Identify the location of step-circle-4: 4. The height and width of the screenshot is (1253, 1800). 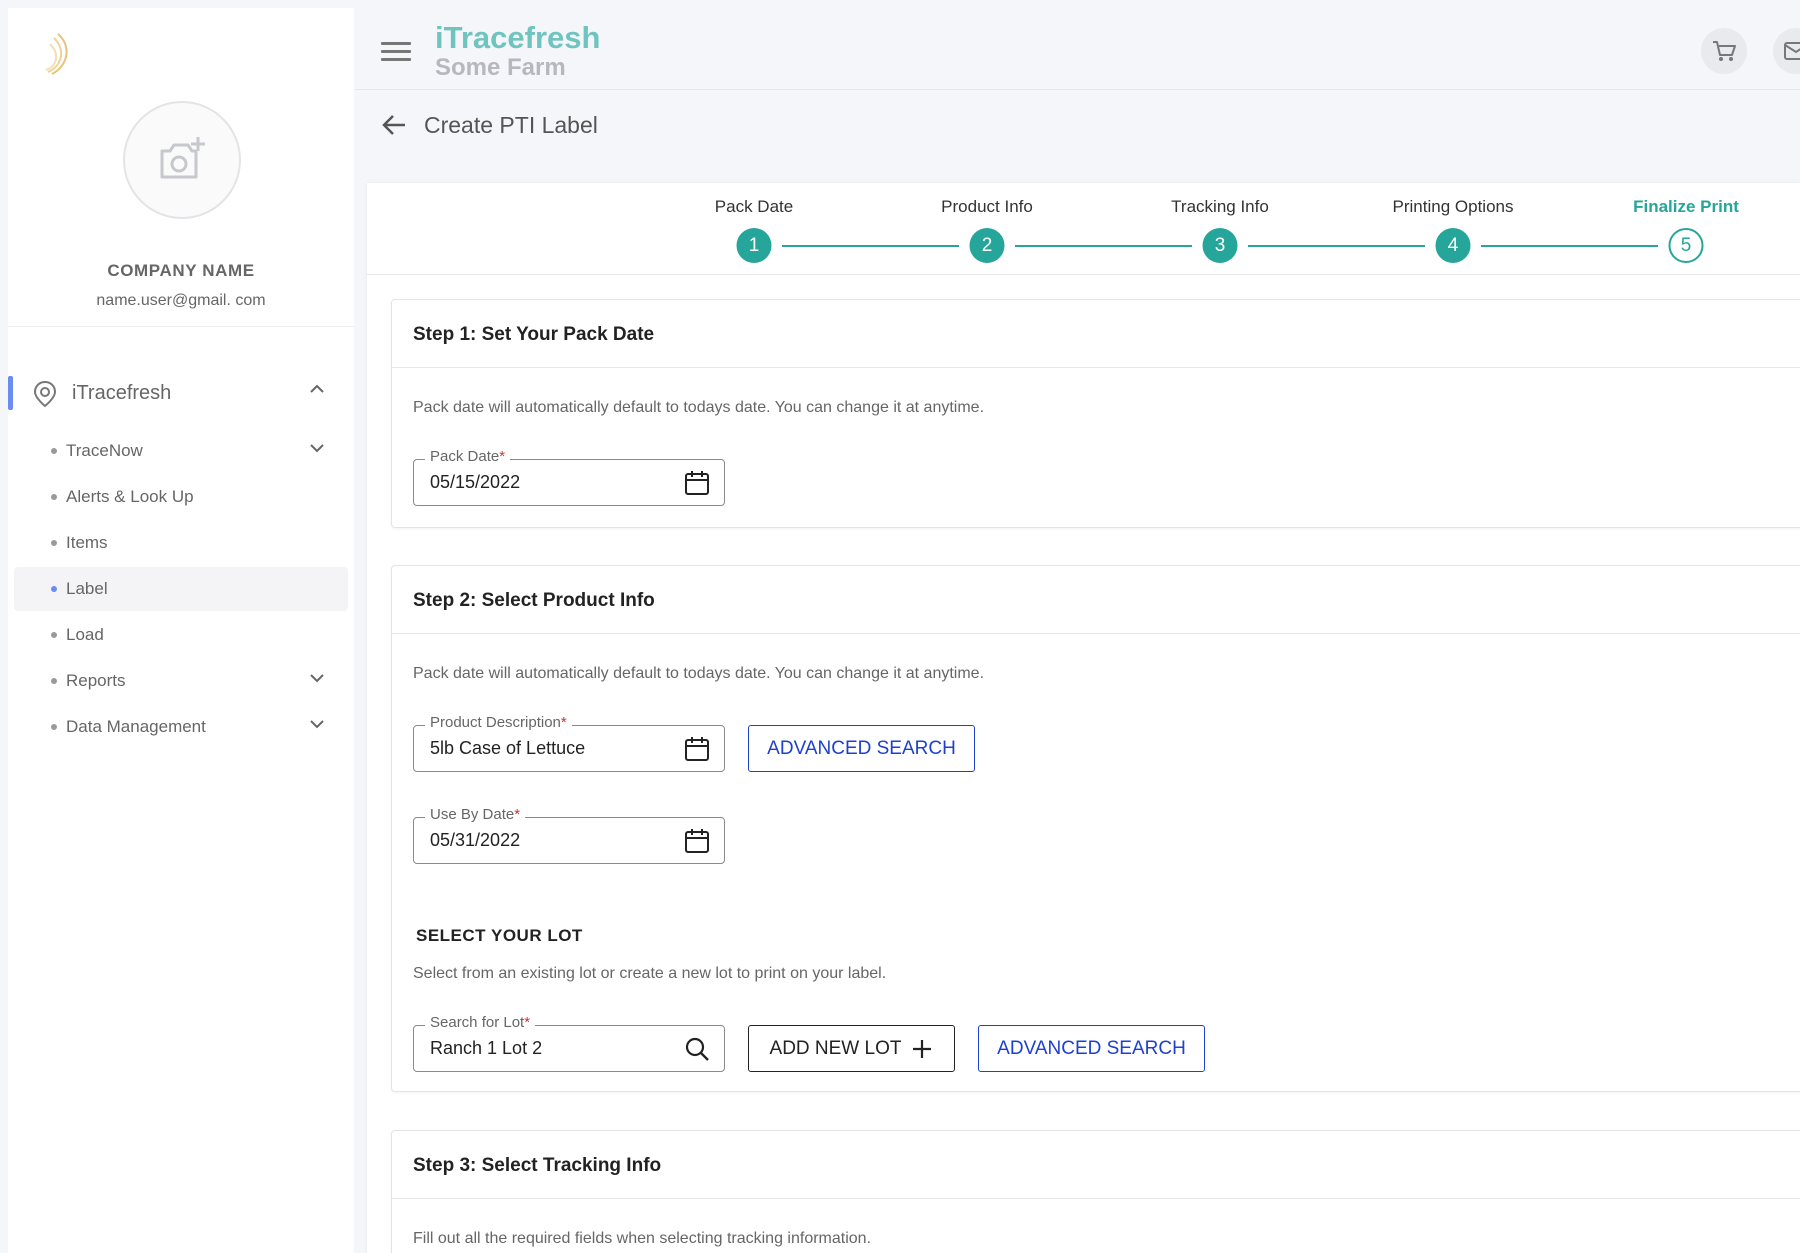
(1453, 245).